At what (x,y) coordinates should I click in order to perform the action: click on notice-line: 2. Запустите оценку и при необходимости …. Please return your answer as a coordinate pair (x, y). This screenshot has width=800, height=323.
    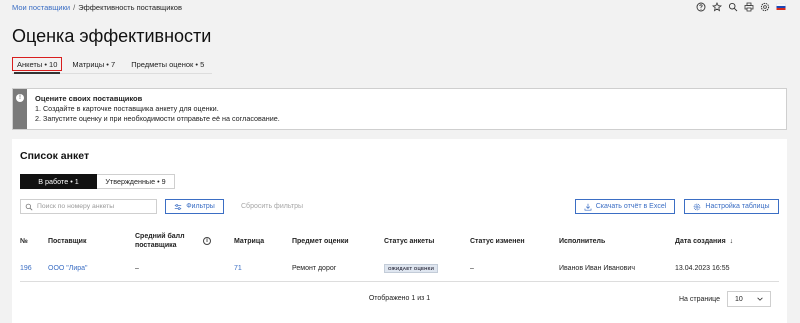
    Looking at the image, I should click on (157, 118).